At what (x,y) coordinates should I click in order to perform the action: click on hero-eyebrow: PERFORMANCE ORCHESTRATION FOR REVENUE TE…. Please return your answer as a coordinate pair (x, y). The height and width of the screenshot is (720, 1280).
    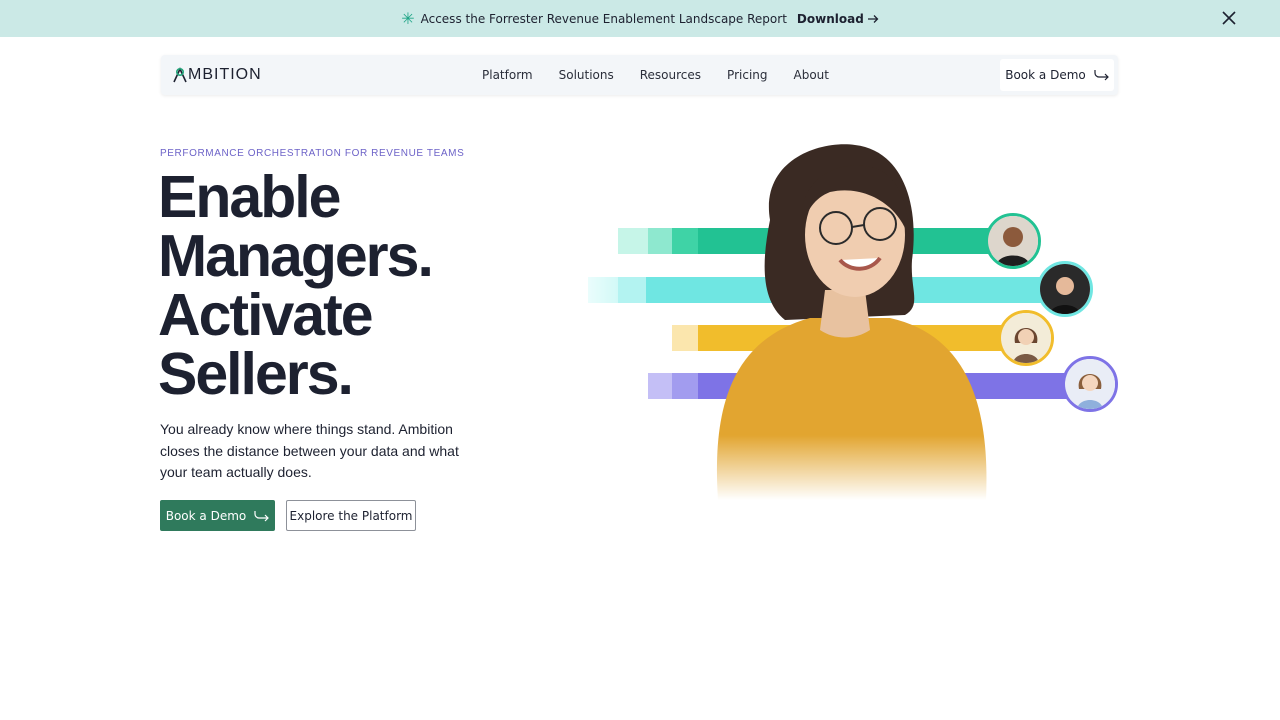
    Looking at the image, I should click on (312, 153).